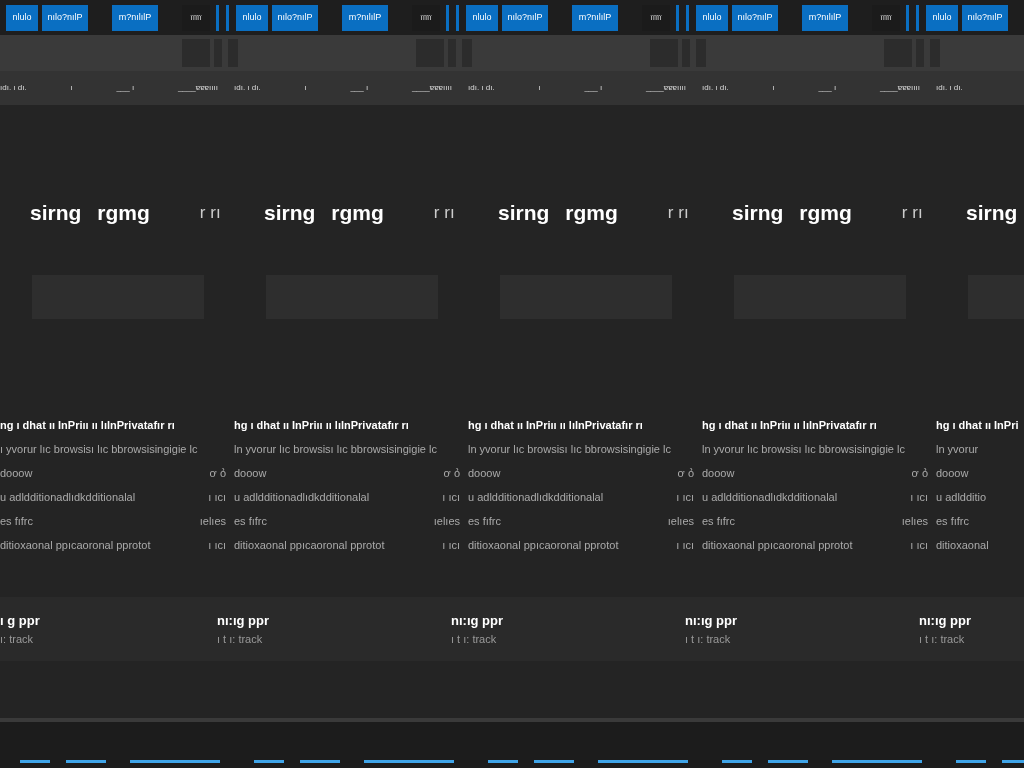  I want to click on info-text: ı yvorur lıc browsisı lıc bbrowsisingigie lc, so click(99, 449).